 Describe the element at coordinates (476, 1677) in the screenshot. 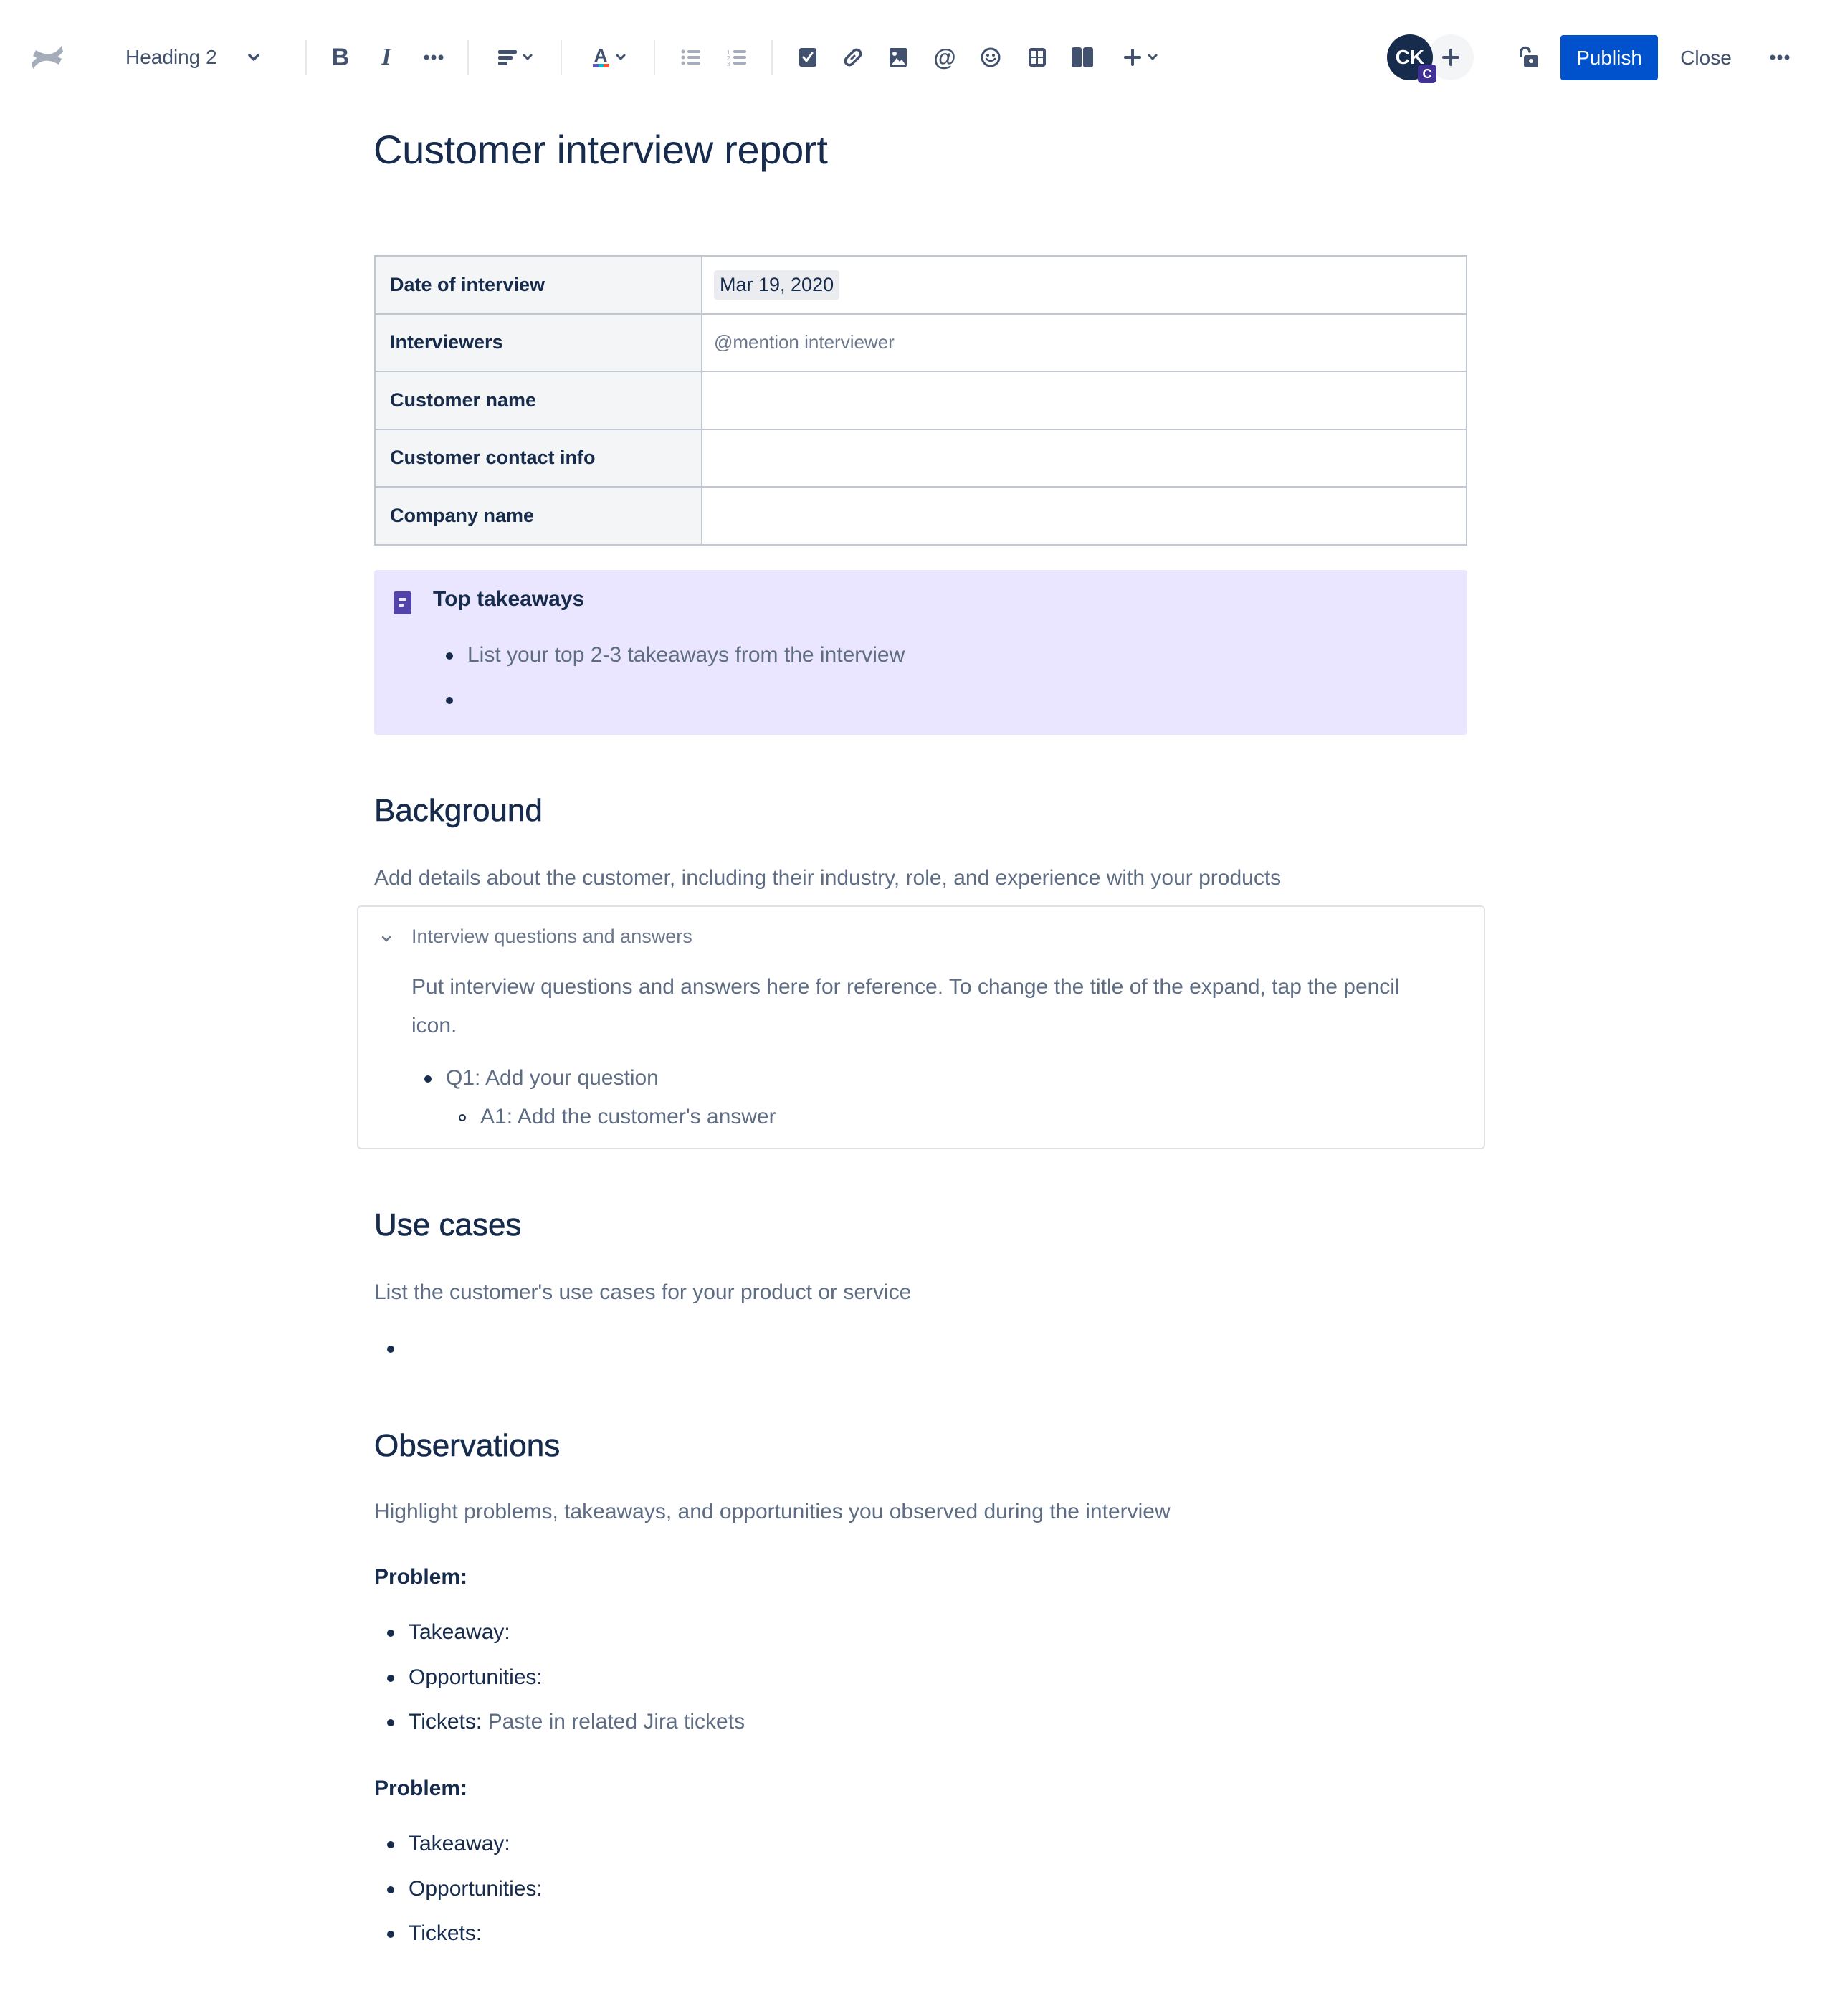

I see `opportunities-label: Opportunities:` at that location.